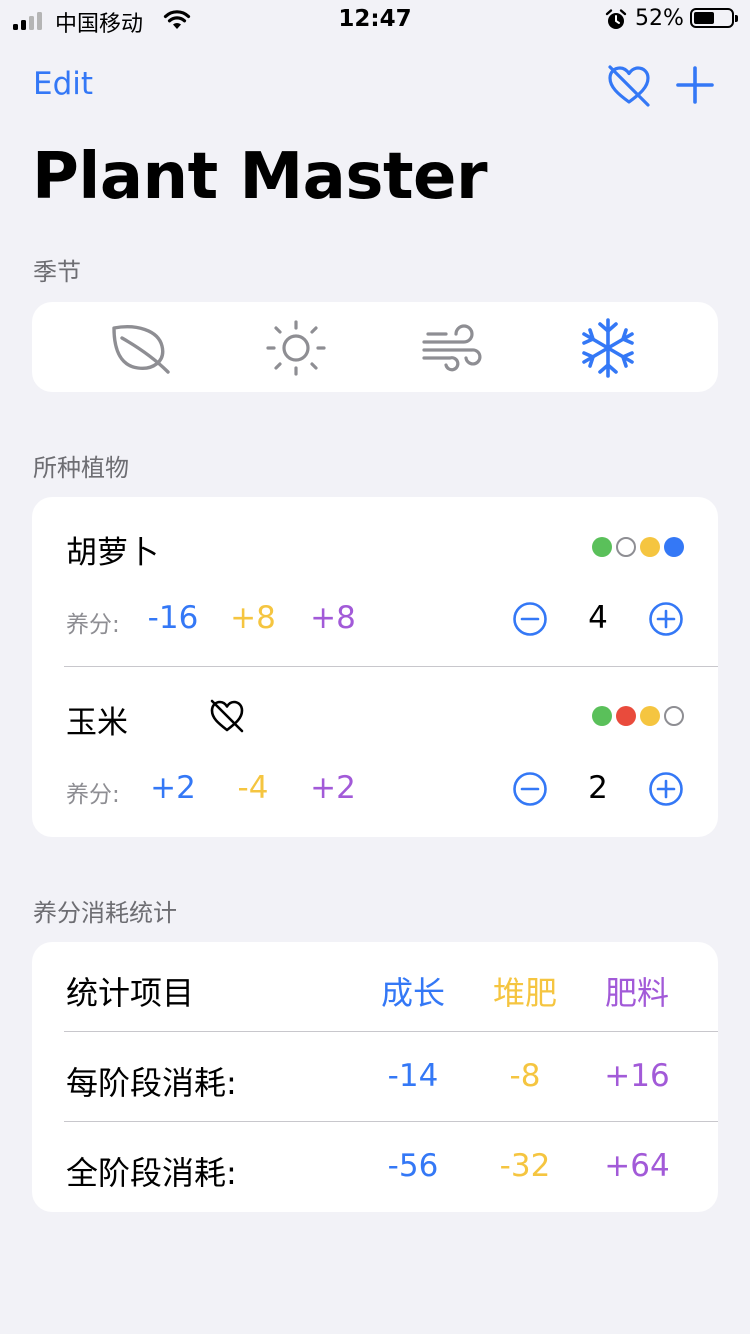 Image resolution: width=750 pixels, height=1334 pixels. Describe the element at coordinates (253, 788) in the screenshot. I see `nutrient-compost: -4` at that location.